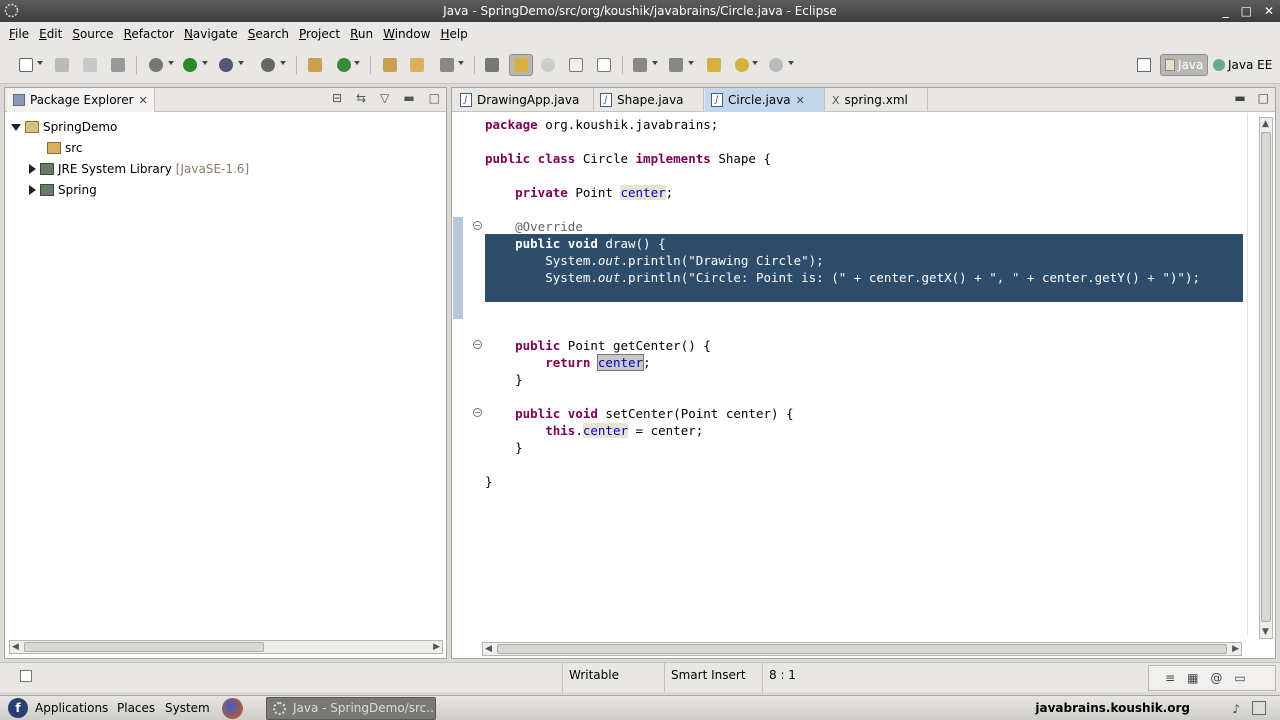 This screenshot has width=1280, height=720. I want to click on code-line-20: }, so click(519, 447).